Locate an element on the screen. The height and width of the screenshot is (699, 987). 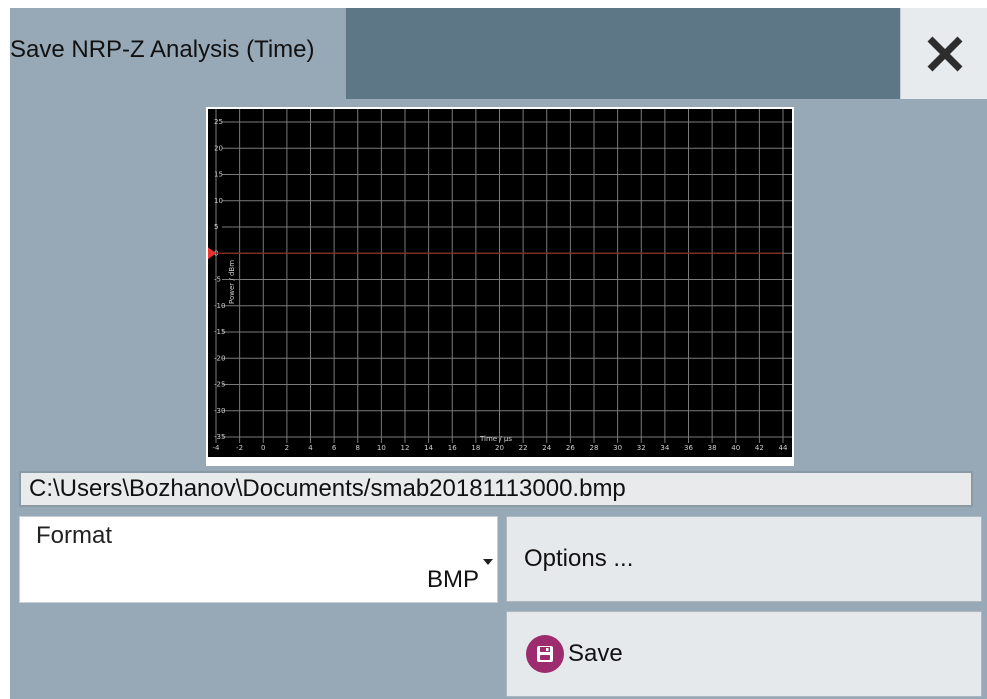
x-tick-label: -4 is located at coordinates (217, 448).